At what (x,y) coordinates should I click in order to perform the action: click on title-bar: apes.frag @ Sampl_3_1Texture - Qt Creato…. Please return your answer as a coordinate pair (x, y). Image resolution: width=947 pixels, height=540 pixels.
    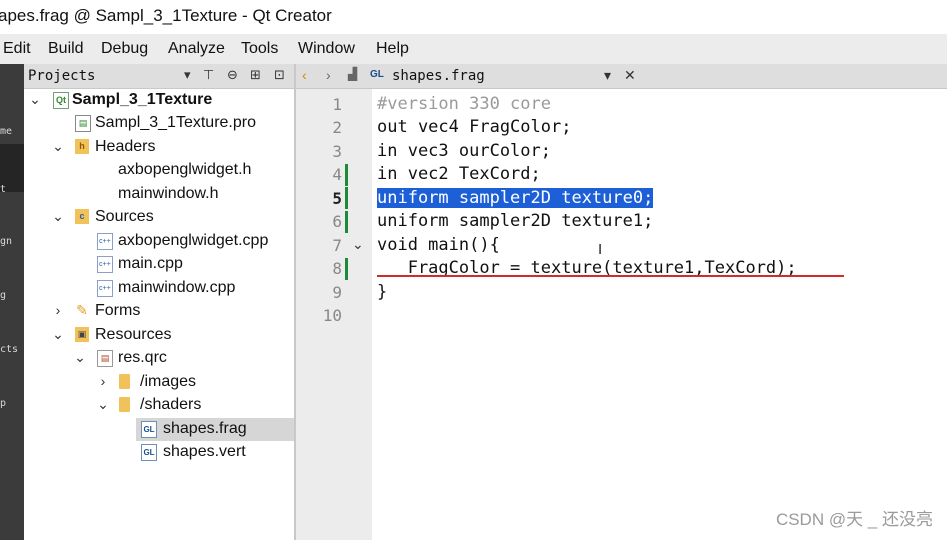
    Looking at the image, I should click on (473, 17).